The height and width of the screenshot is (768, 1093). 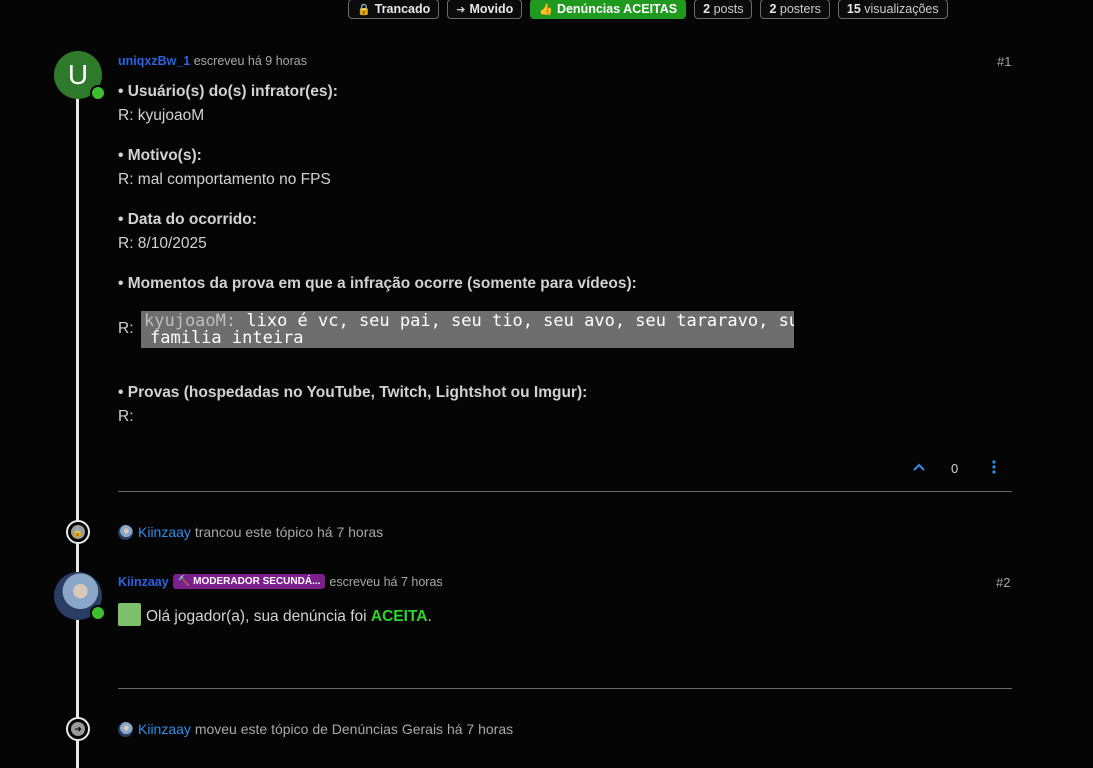 I want to click on post-number: #2, so click(x=1003, y=582).